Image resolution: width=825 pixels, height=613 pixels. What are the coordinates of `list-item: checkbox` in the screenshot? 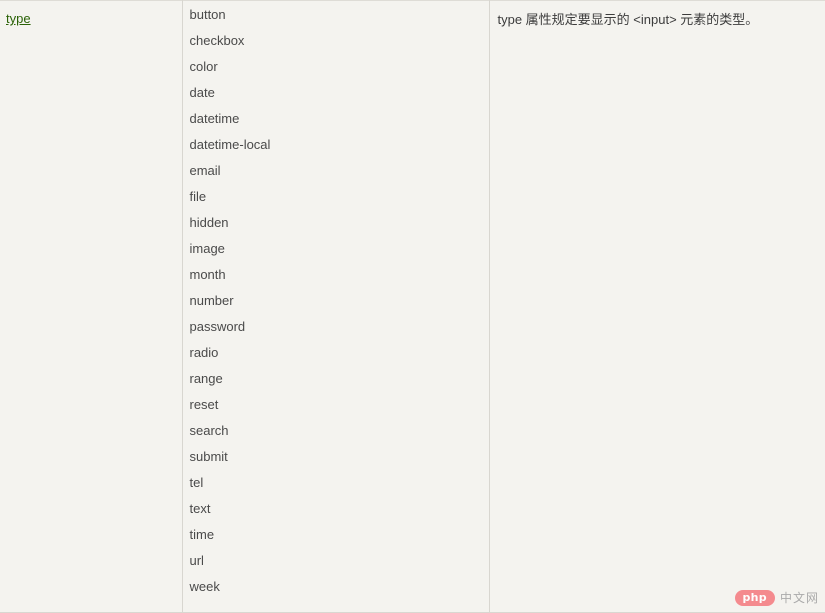 It's located at (217, 40).